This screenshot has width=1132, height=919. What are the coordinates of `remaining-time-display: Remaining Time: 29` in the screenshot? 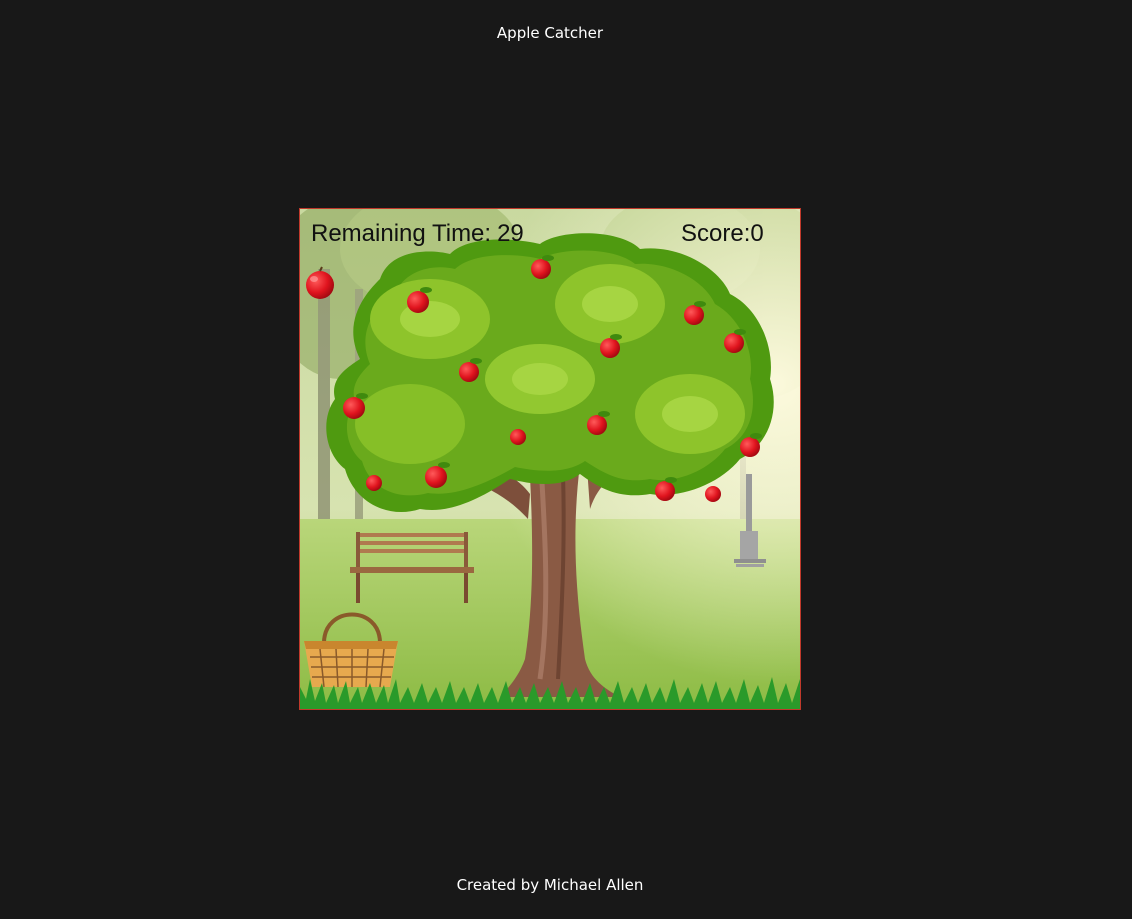 It's located at (417, 234).